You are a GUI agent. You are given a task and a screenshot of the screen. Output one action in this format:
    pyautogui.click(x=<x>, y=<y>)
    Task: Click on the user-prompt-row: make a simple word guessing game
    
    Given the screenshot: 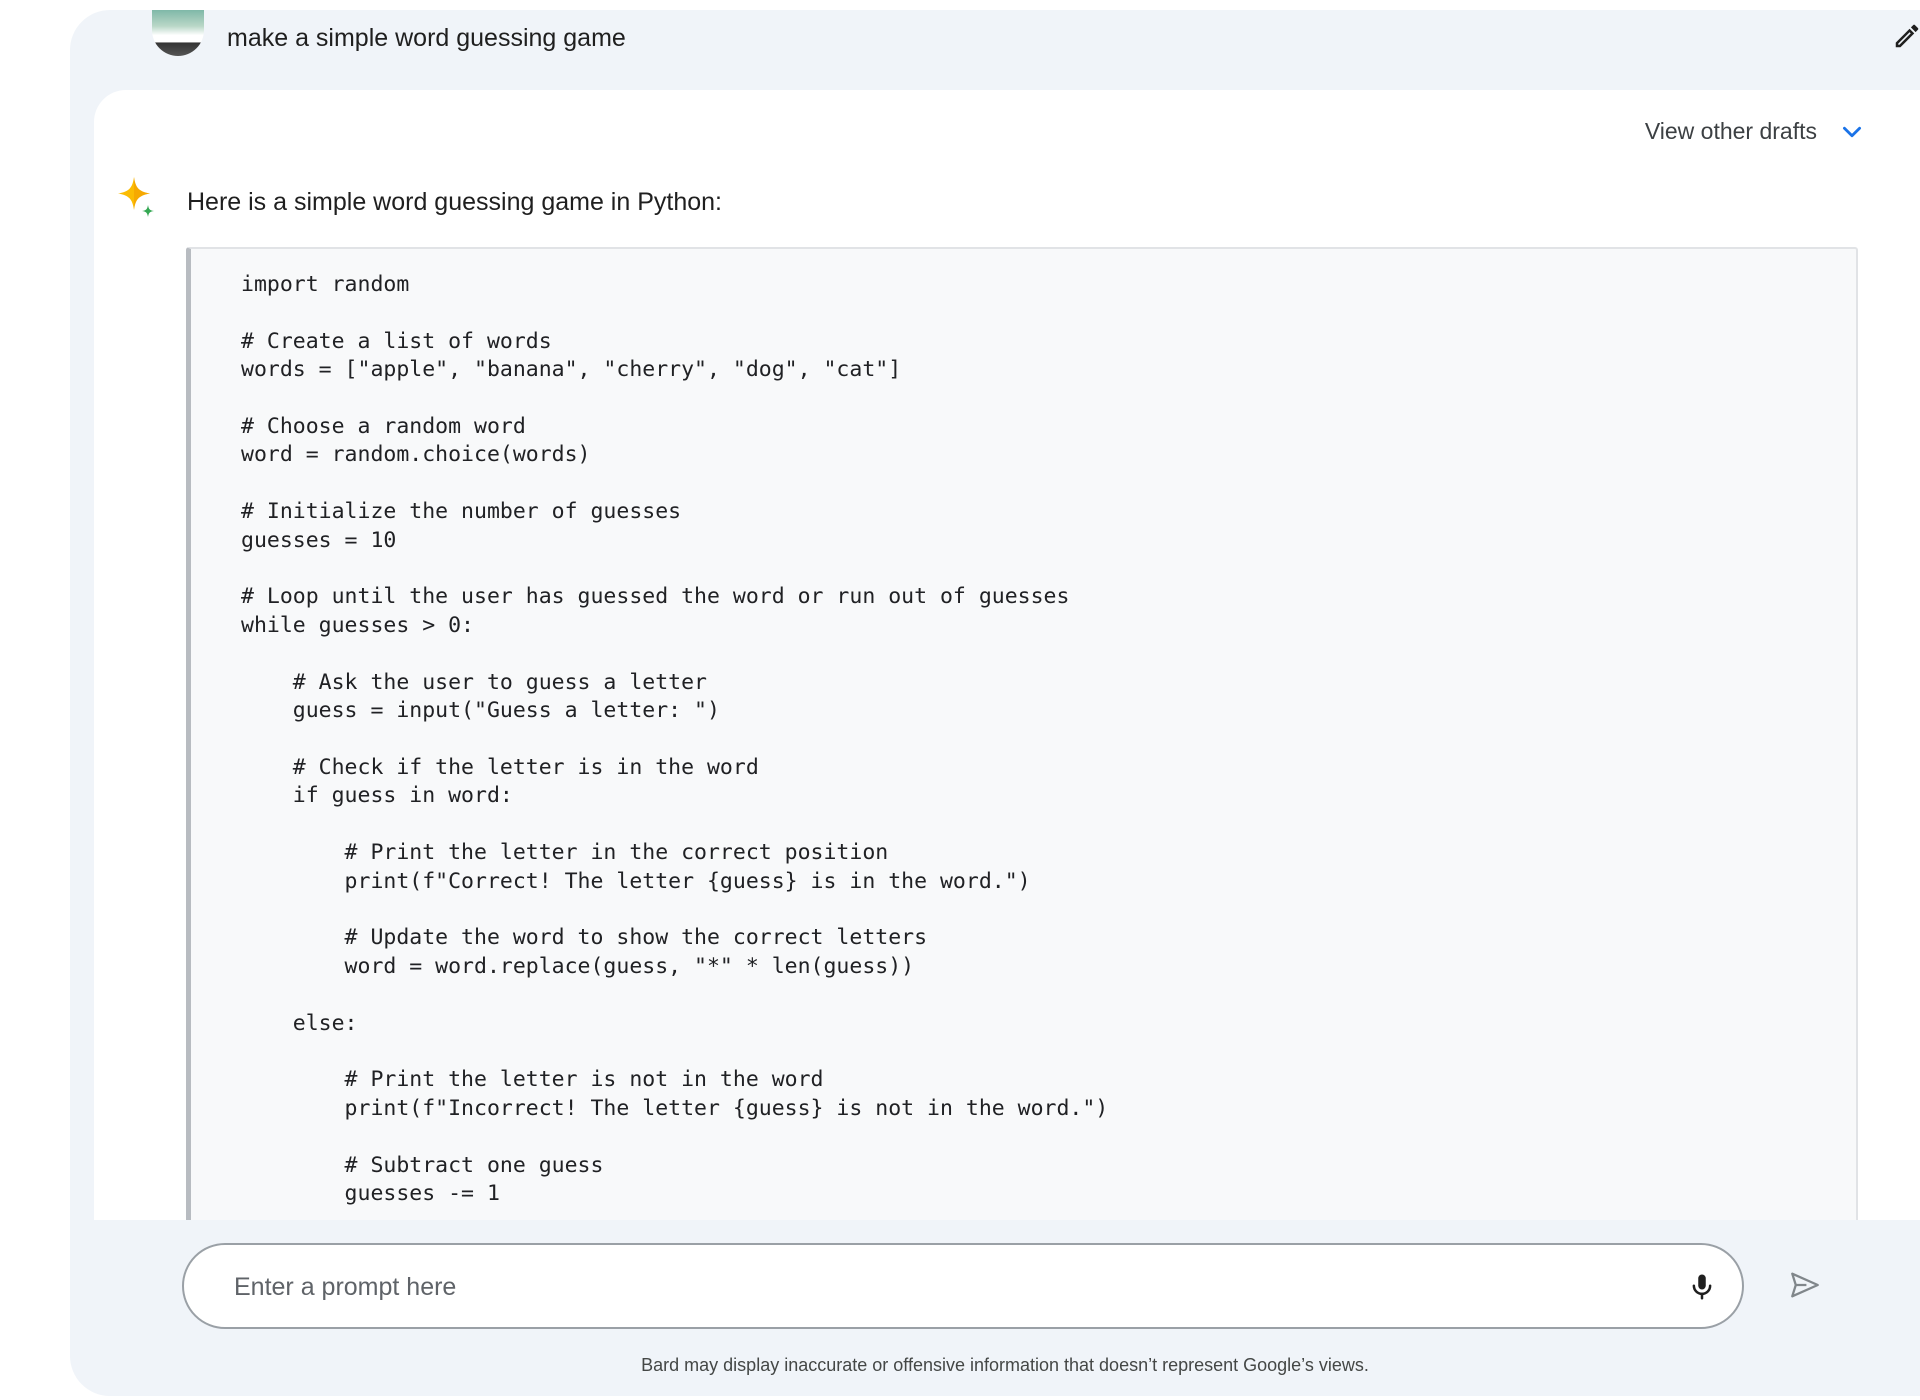 What is the action you would take?
    pyautogui.click(x=1014, y=40)
    